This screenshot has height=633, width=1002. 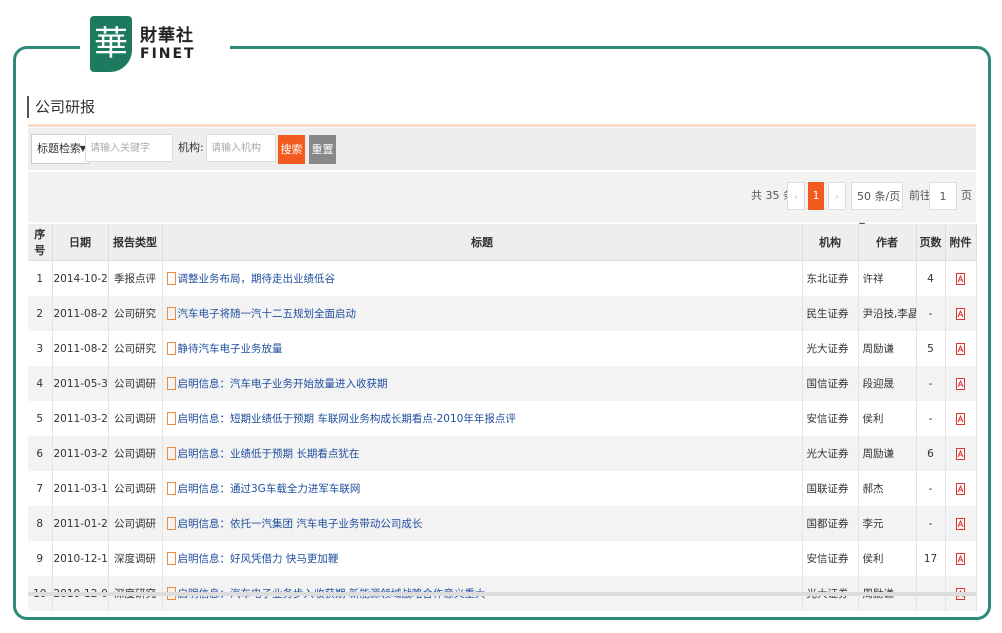 What do you see at coordinates (830, 383) in the screenshot?
I see `row-org: 国信证券` at bounding box center [830, 383].